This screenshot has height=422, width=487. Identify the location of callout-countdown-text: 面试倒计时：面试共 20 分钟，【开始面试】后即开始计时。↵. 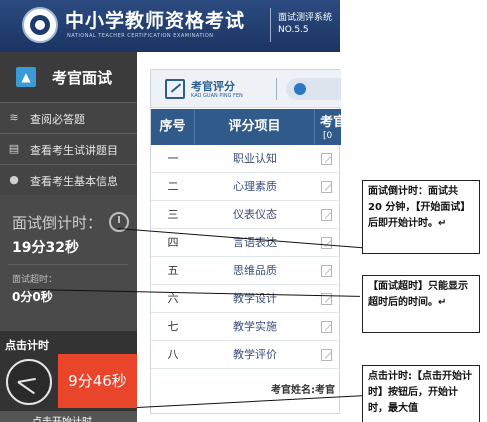
(419, 207).